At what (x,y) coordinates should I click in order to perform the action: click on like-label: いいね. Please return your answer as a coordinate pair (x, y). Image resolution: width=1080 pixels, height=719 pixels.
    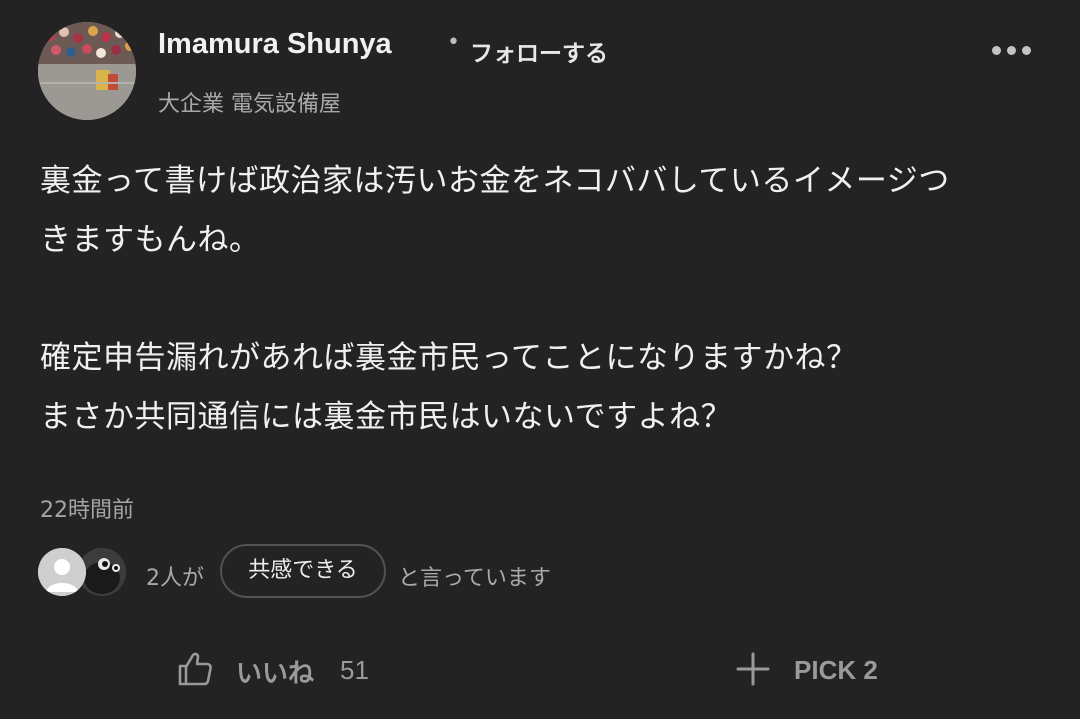
    Looking at the image, I should click on (275, 674).